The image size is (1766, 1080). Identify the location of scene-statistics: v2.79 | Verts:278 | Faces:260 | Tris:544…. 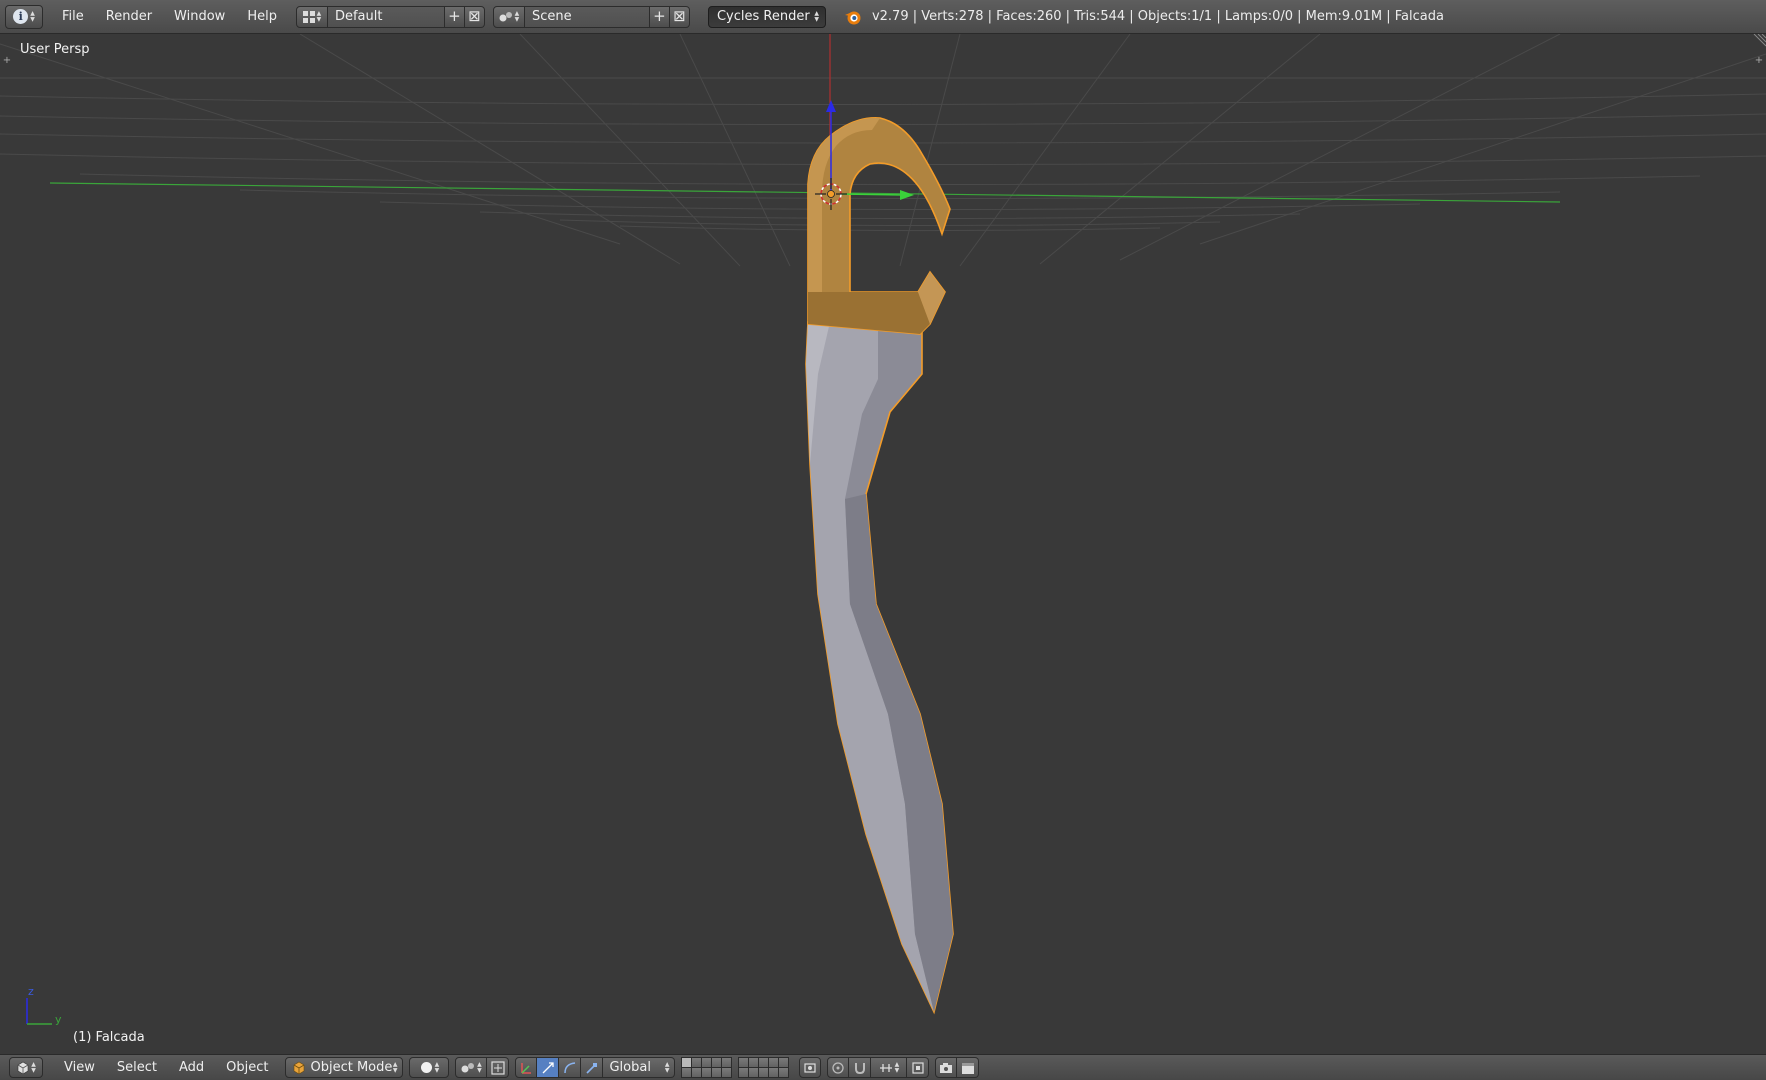
(1157, 16).